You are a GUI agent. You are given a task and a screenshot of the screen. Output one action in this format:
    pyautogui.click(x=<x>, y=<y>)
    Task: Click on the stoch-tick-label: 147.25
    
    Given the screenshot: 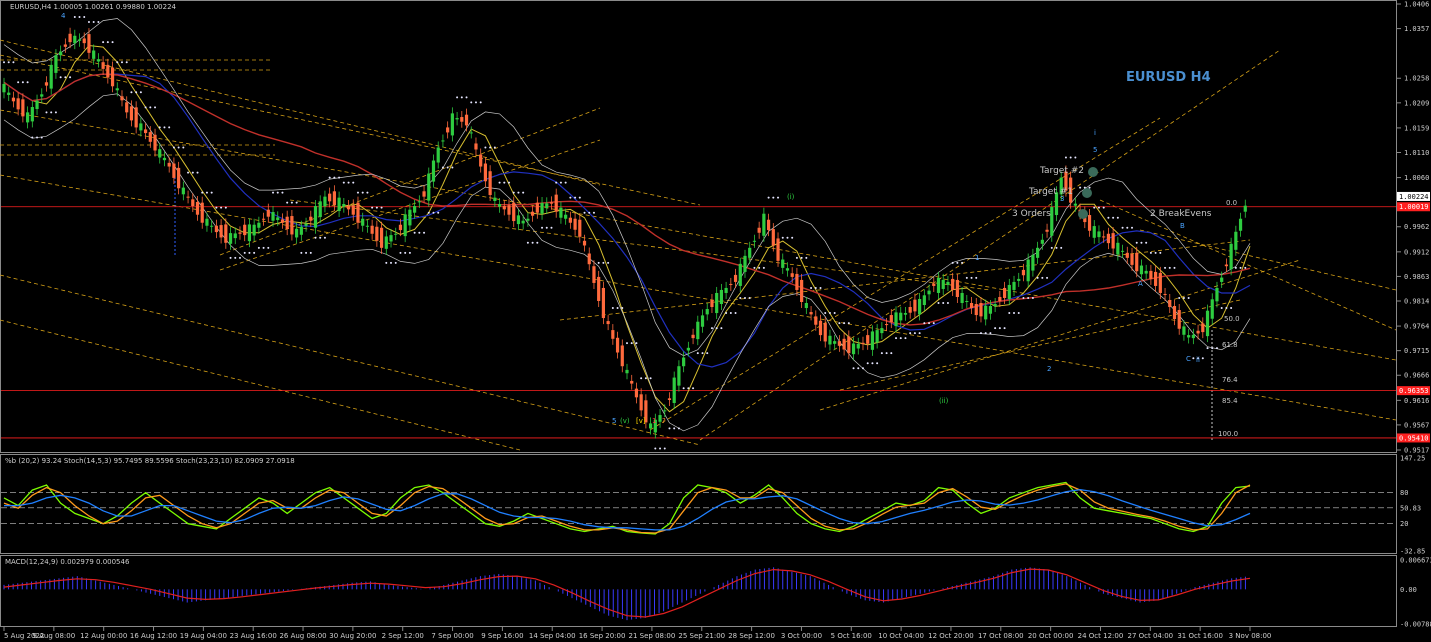 What is the action you would take?
    pyautogui.click(x=1412, y=459)
    